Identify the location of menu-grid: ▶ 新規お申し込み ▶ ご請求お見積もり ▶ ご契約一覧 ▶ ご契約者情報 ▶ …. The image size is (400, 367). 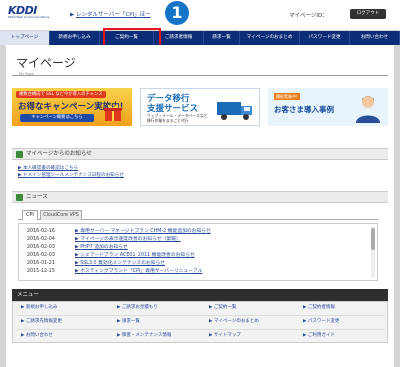
(200, 322).